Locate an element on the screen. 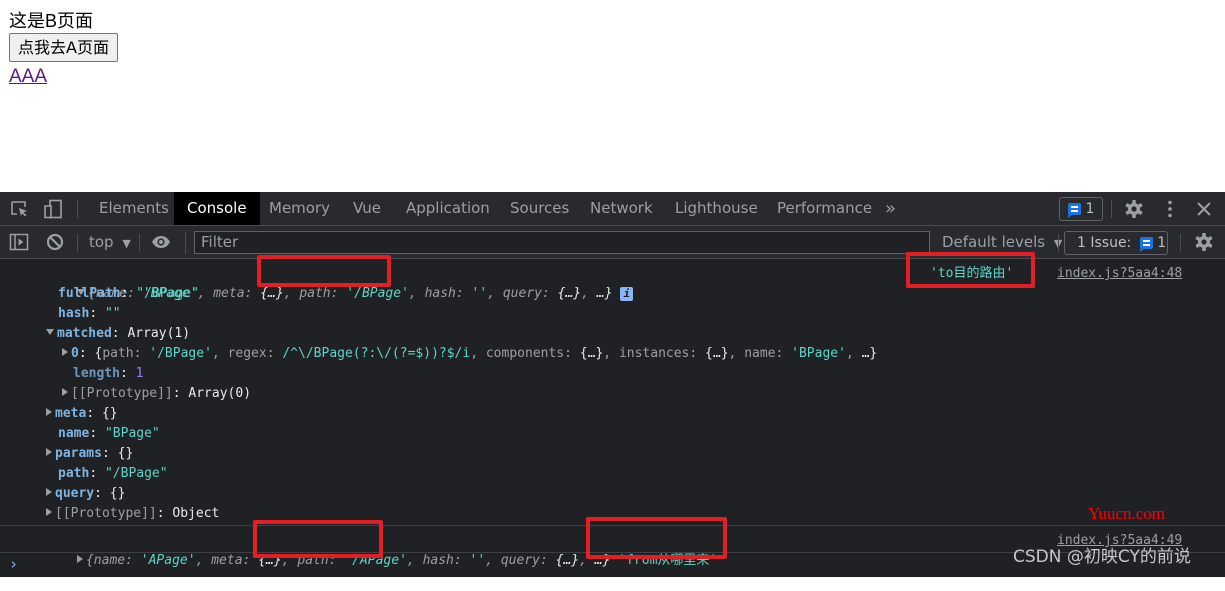 This screenshot has height=591, width=1225. tab-console: Console is located at coordinates (217, 208).